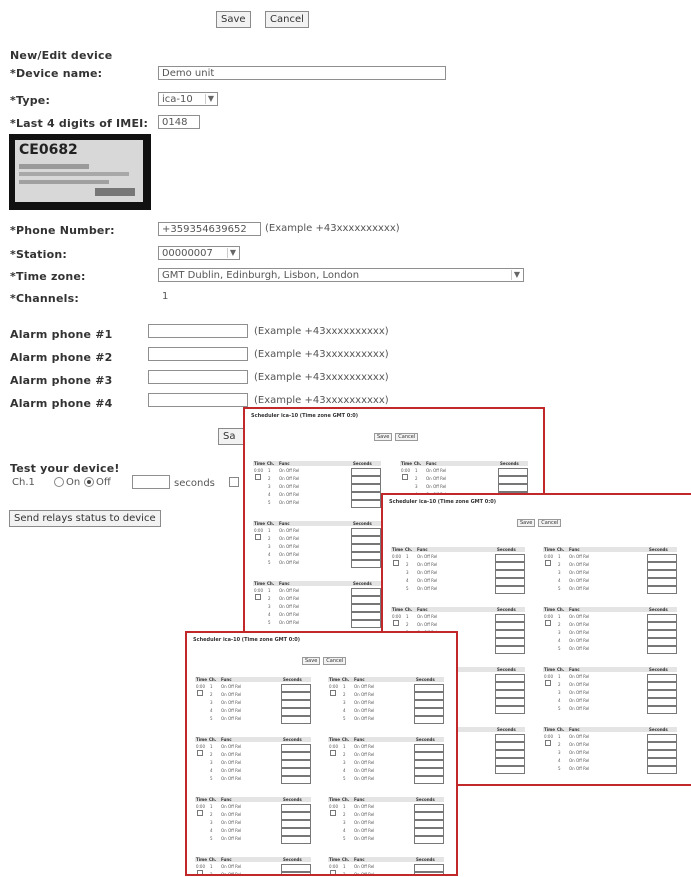  What do you see at coordinates (198, 377) in the screenshot?
I see `alarm-phone-3-input` at bounding box center [198, 377].